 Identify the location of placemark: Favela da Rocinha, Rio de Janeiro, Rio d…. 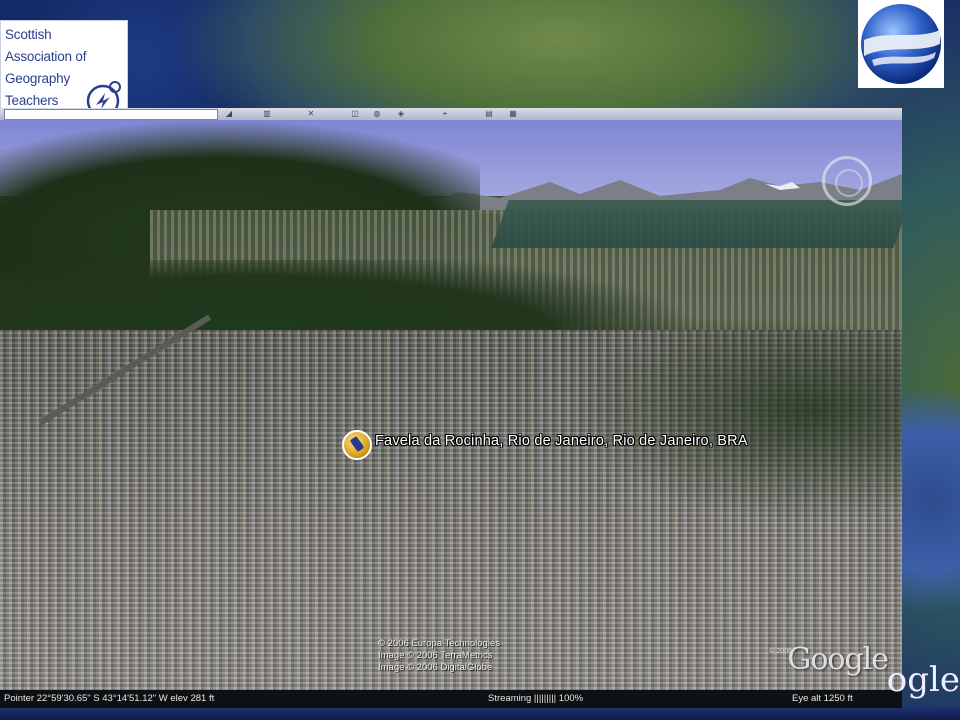
(545, 445).